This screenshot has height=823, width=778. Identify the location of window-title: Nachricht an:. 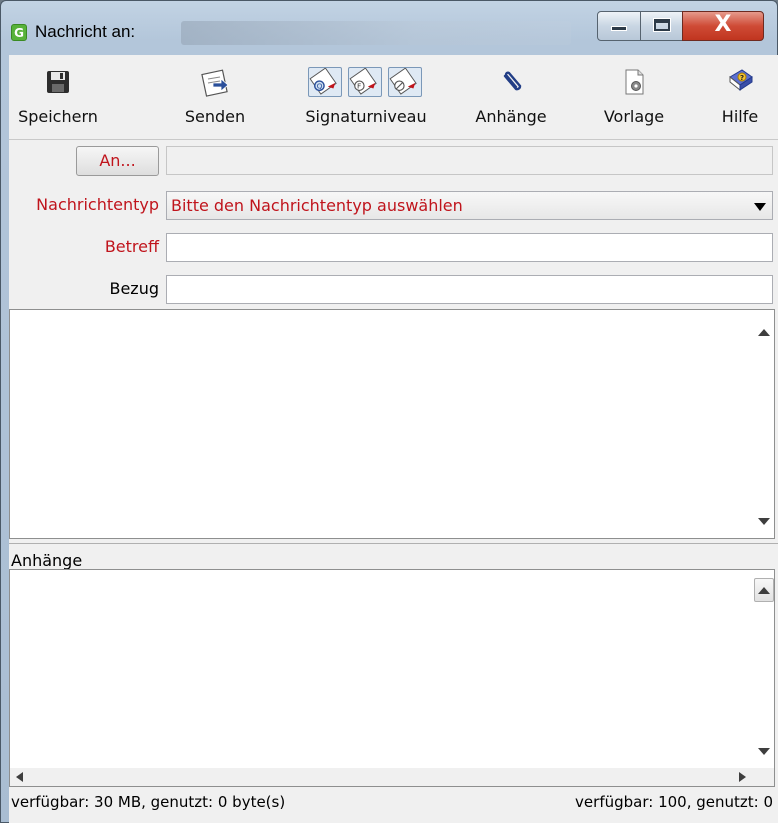
(85, 31).